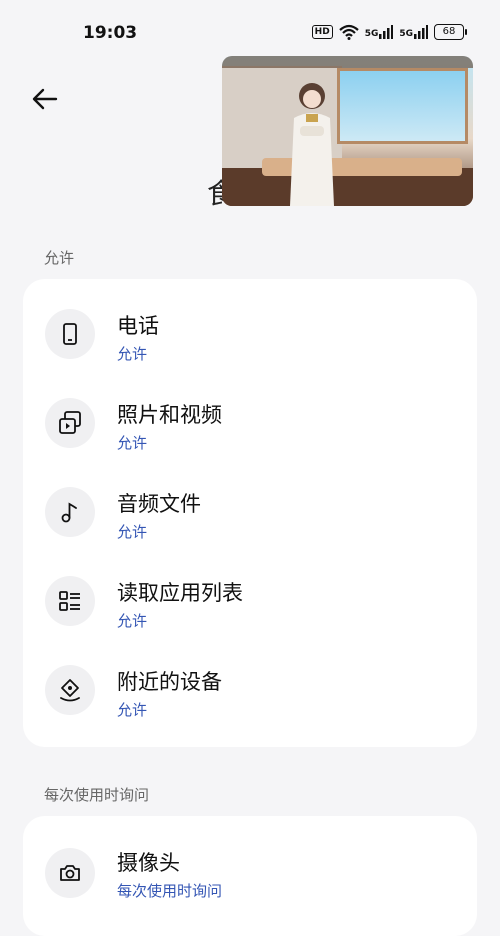 This screenshot has height=936, width=500. Describe the element at coordinates (70, 690) in the screenshot. I see `nearby-devices-icon` at that location.